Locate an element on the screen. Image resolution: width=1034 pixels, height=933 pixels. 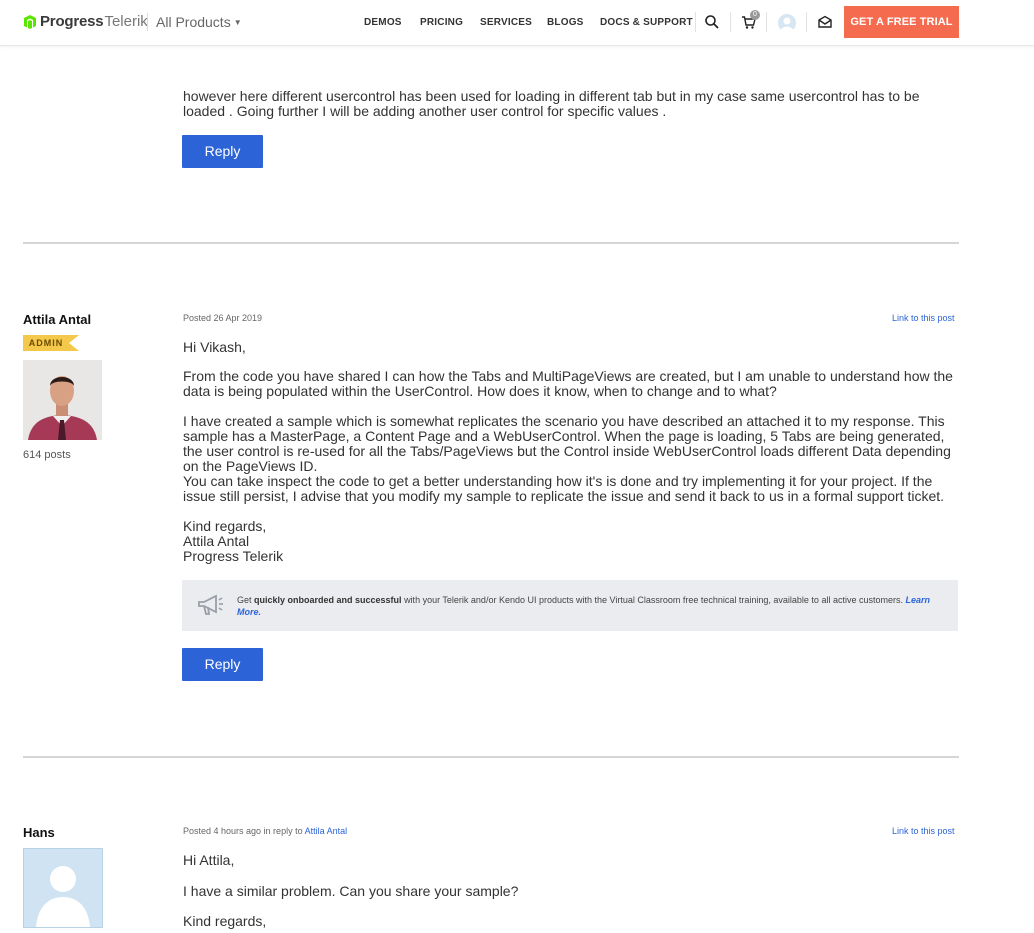
promo-text-bold: quickly onboarded and successful is located at coordinates (328, 600).